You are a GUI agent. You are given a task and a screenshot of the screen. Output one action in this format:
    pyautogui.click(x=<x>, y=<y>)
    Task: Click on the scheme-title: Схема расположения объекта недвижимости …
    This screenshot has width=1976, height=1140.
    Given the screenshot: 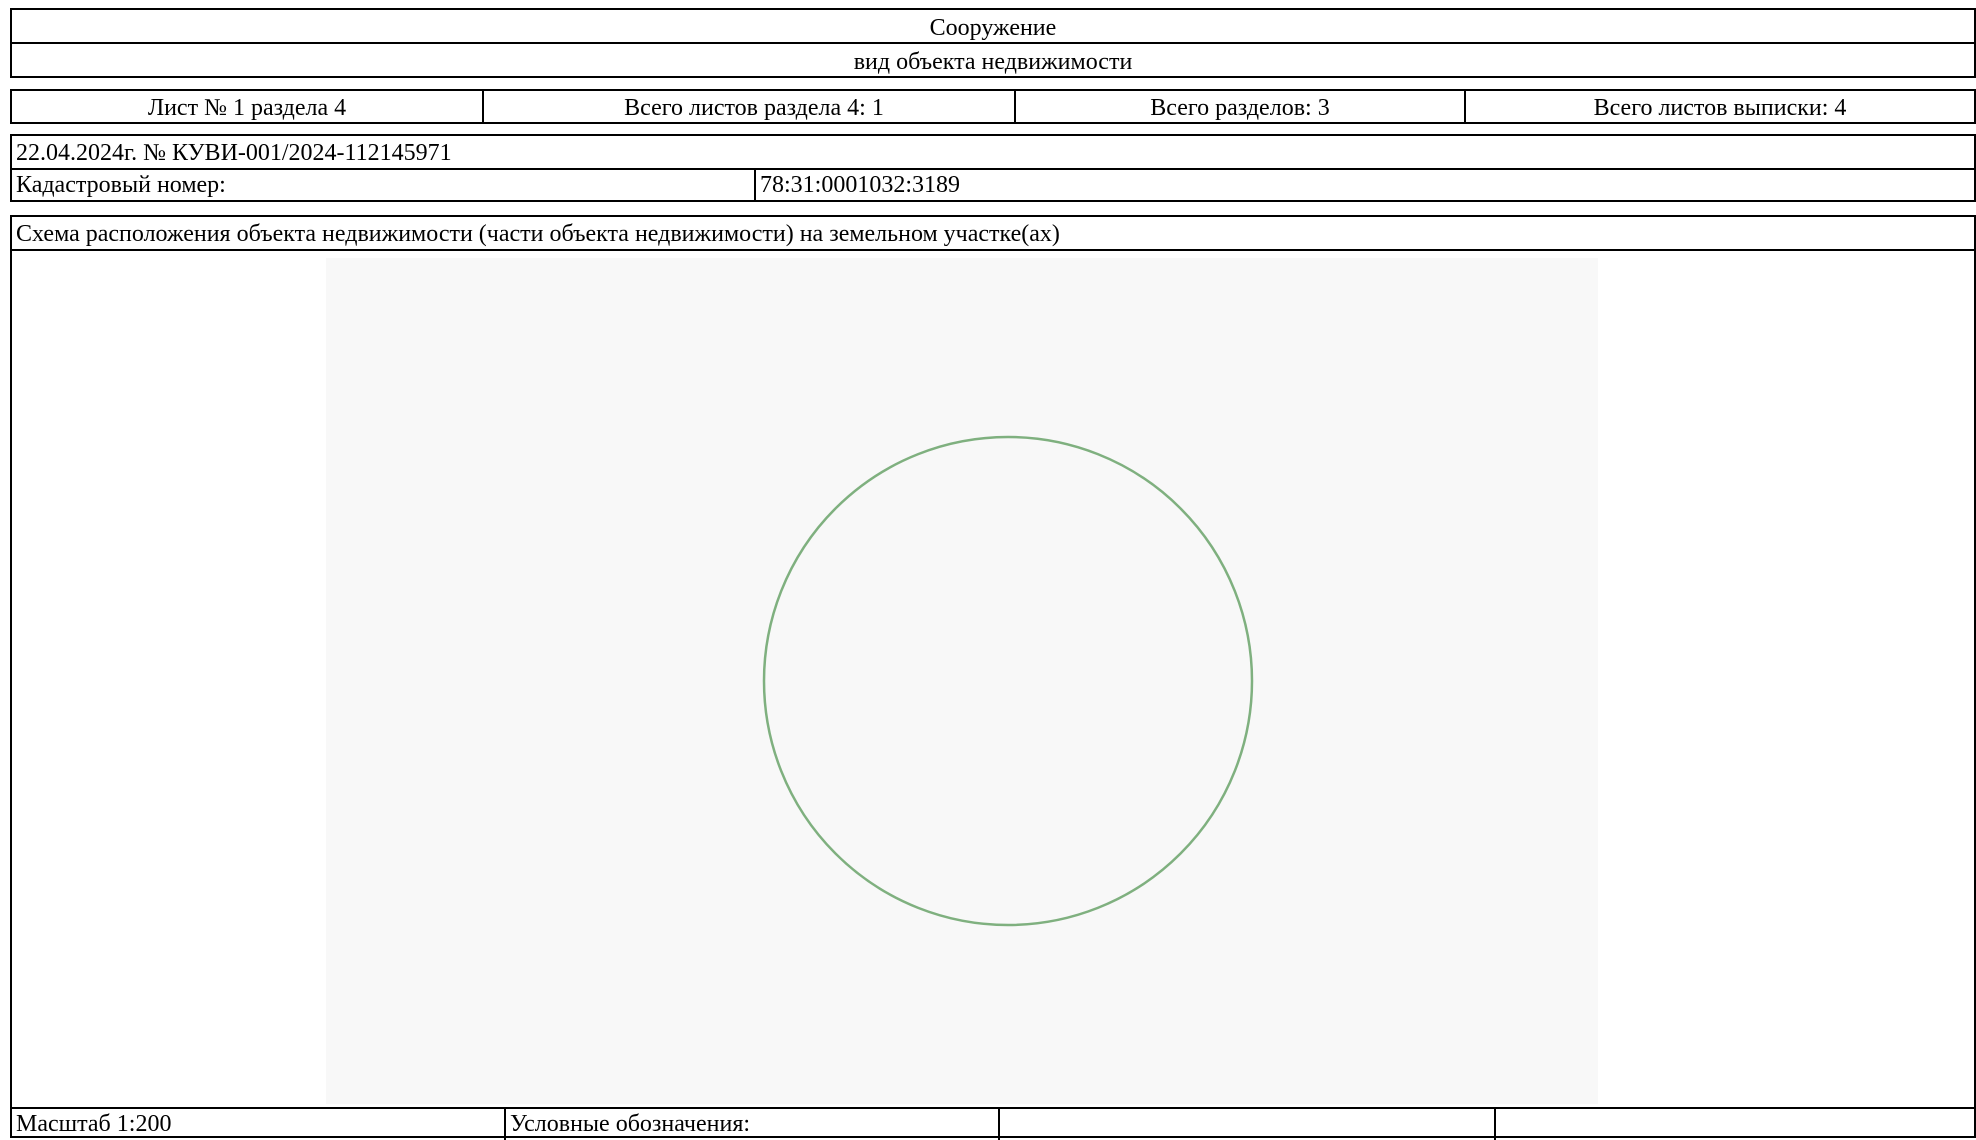 What is the action you would take?
    pyautogui.click(x=538, y=234)
    